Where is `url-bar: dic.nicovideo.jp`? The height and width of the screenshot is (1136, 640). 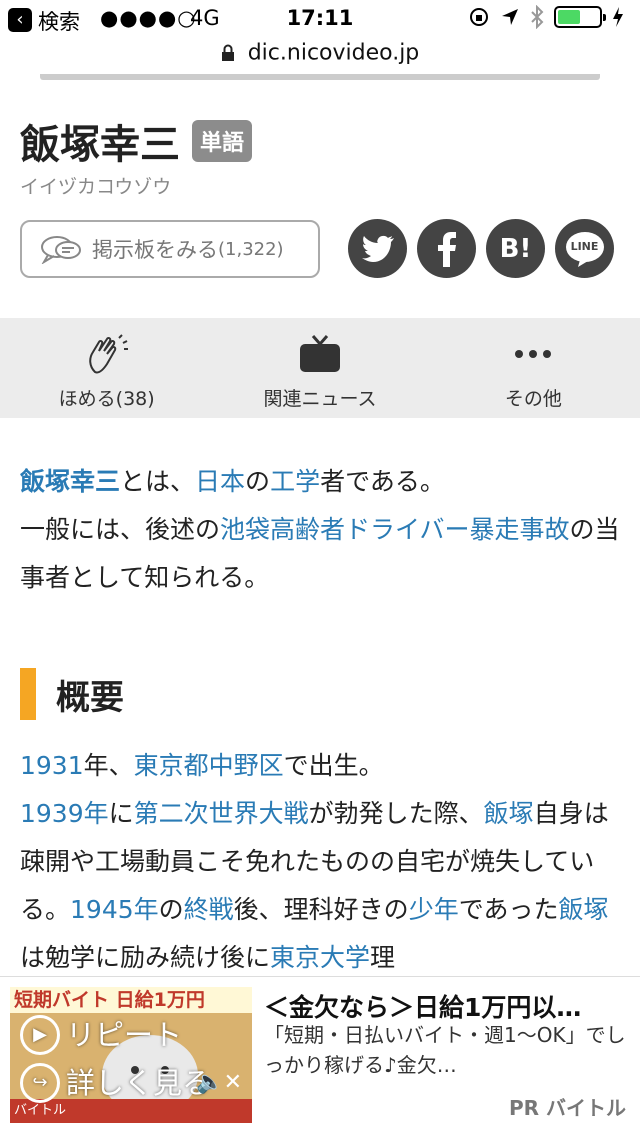 url-bar: dic.nicovideo.jp is located at coordinates (320, 58).